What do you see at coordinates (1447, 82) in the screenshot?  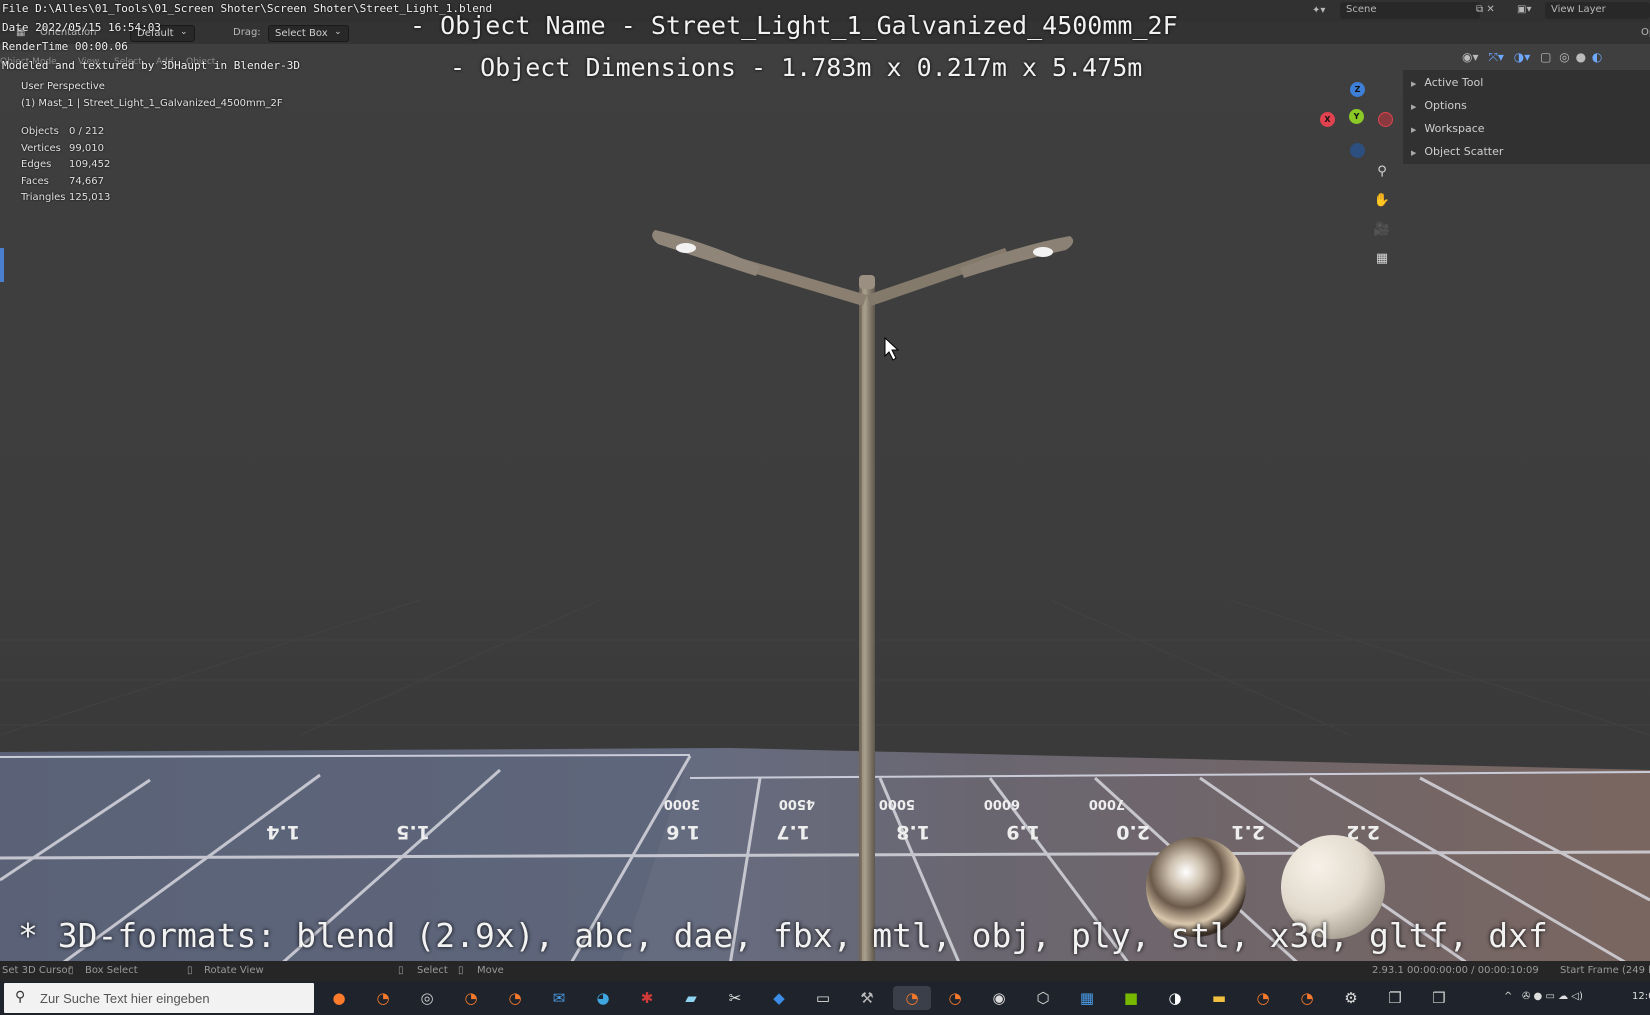 I see `panel-active-tool: ▶ Active Tool` at bounding box center [1447, 82].